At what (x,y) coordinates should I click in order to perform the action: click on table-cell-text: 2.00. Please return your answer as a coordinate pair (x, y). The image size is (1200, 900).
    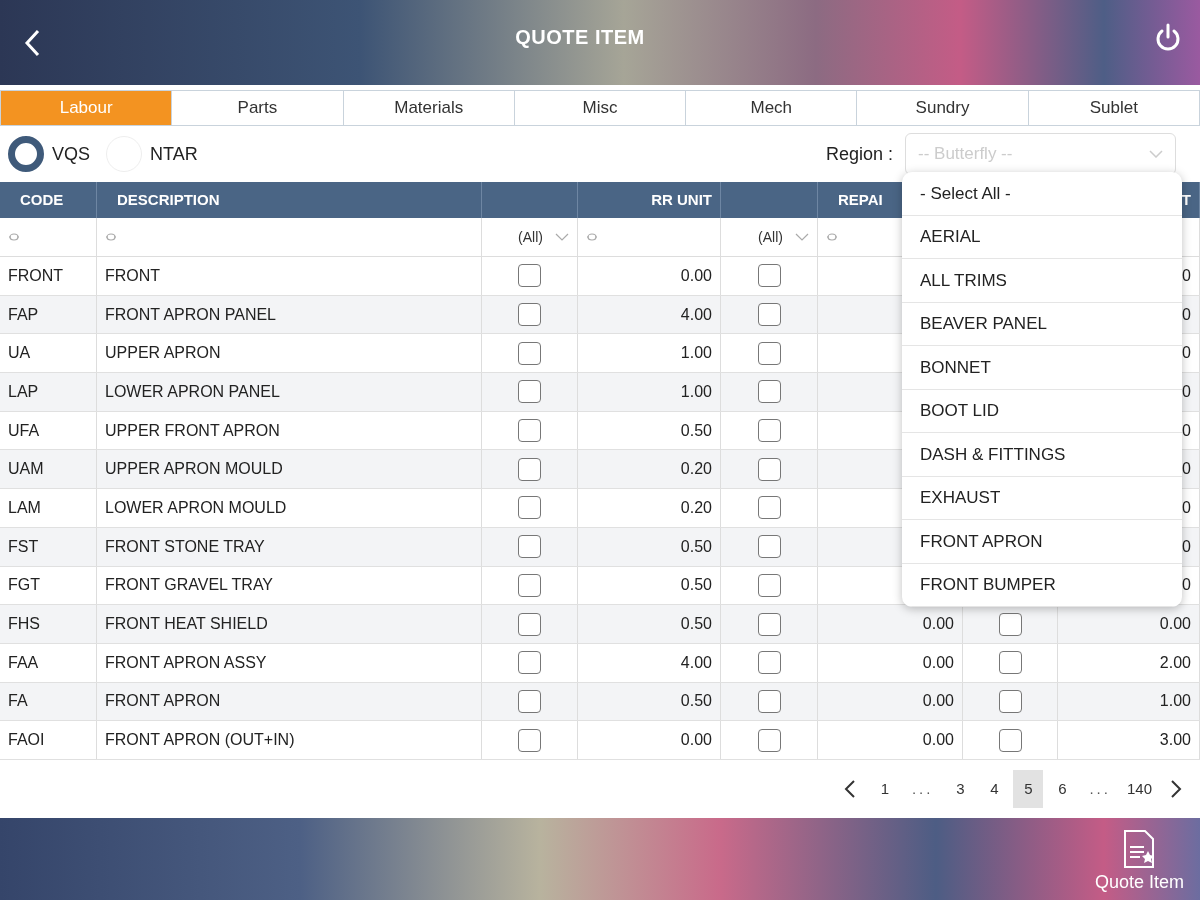
    Looking at the image, I should click on (1175, 662).